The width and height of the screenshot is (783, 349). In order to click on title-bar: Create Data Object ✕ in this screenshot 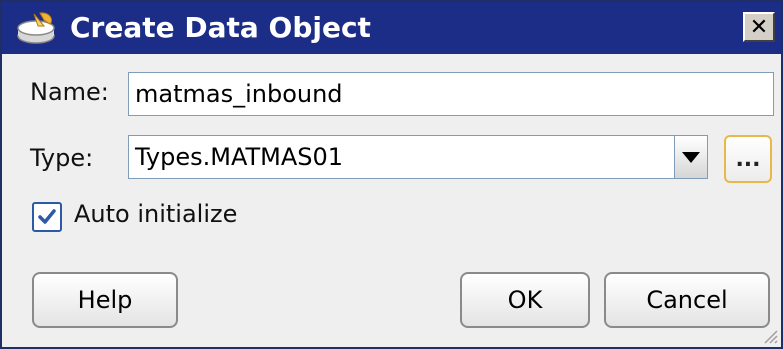, I will do `click(391, 28)`.